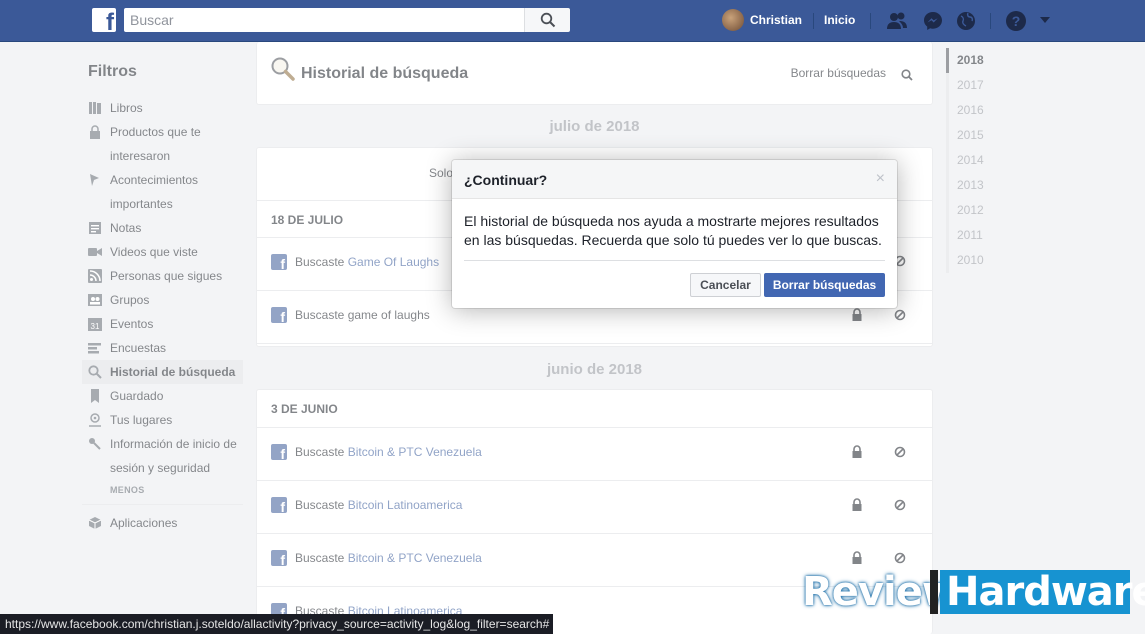 The height and width of the screenshot is (634, 1145). Describe the element at coordinates (725, 285) in the screenshot. I see `cancel-button: Cancelar` at that location.